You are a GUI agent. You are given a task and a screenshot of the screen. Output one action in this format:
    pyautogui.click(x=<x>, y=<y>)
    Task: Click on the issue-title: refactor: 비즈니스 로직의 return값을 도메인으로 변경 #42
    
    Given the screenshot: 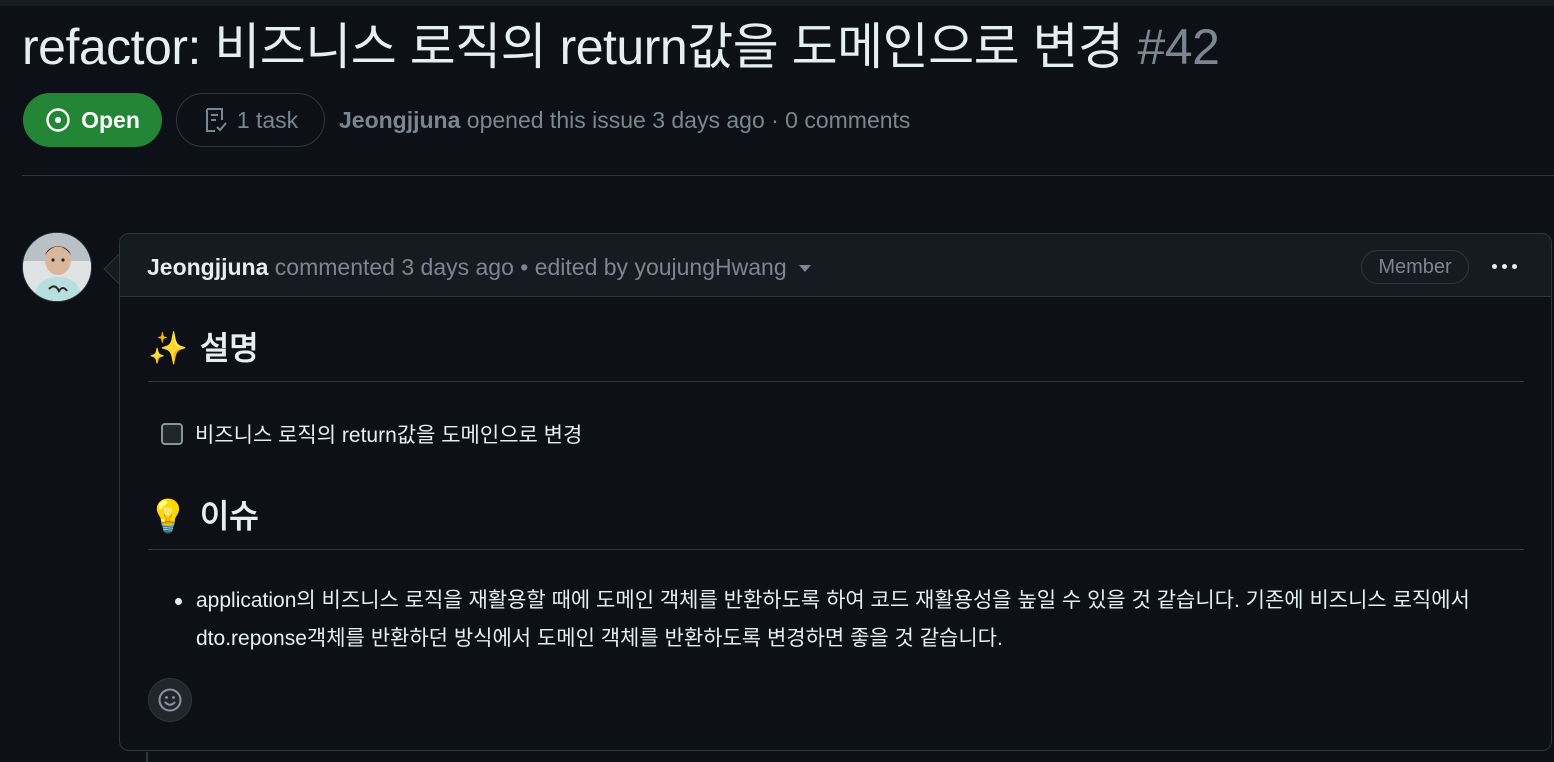 What is the action you would take?
    pyautogui.click(x=621, y=47)
    